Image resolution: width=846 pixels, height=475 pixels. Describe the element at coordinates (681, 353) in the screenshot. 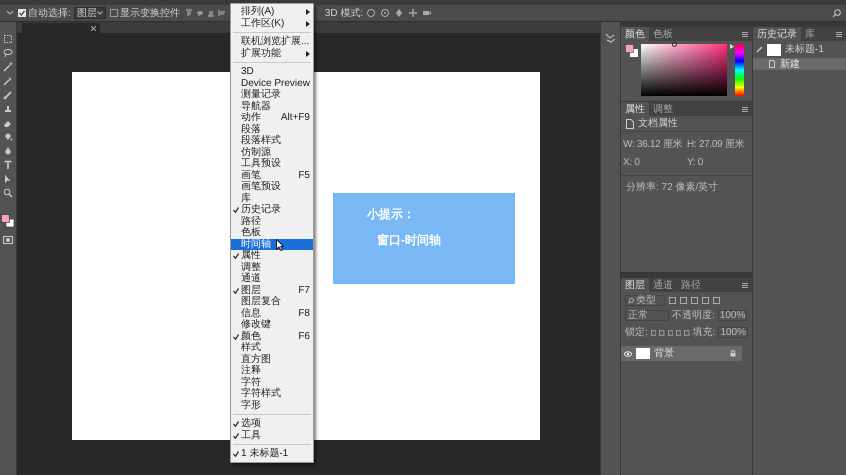

I see `layer-row: 背景` at that location.